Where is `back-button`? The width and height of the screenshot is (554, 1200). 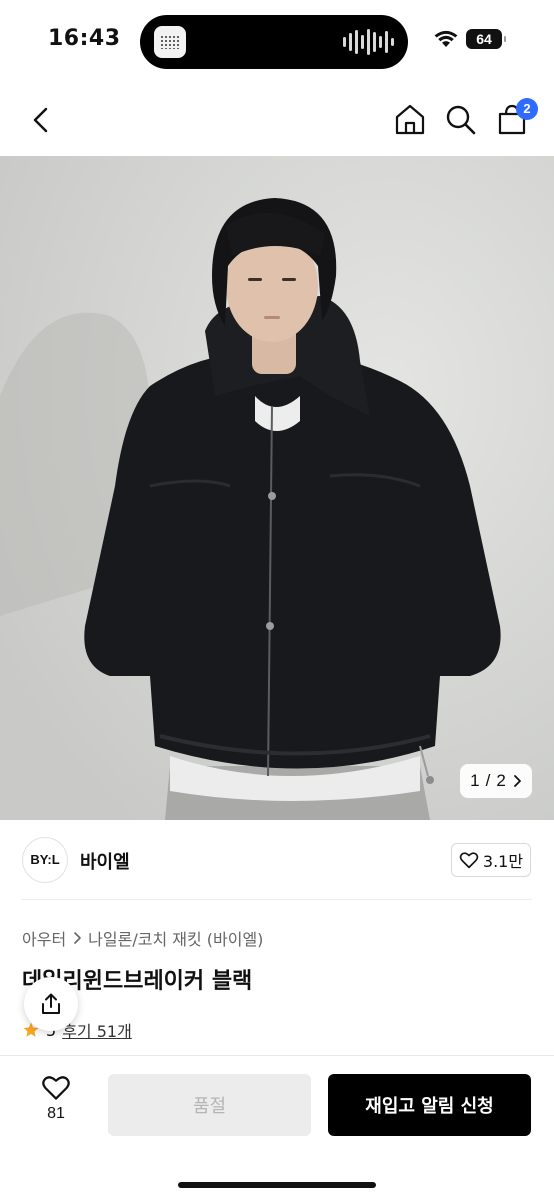 back-button is located at coordinates (42, 120).